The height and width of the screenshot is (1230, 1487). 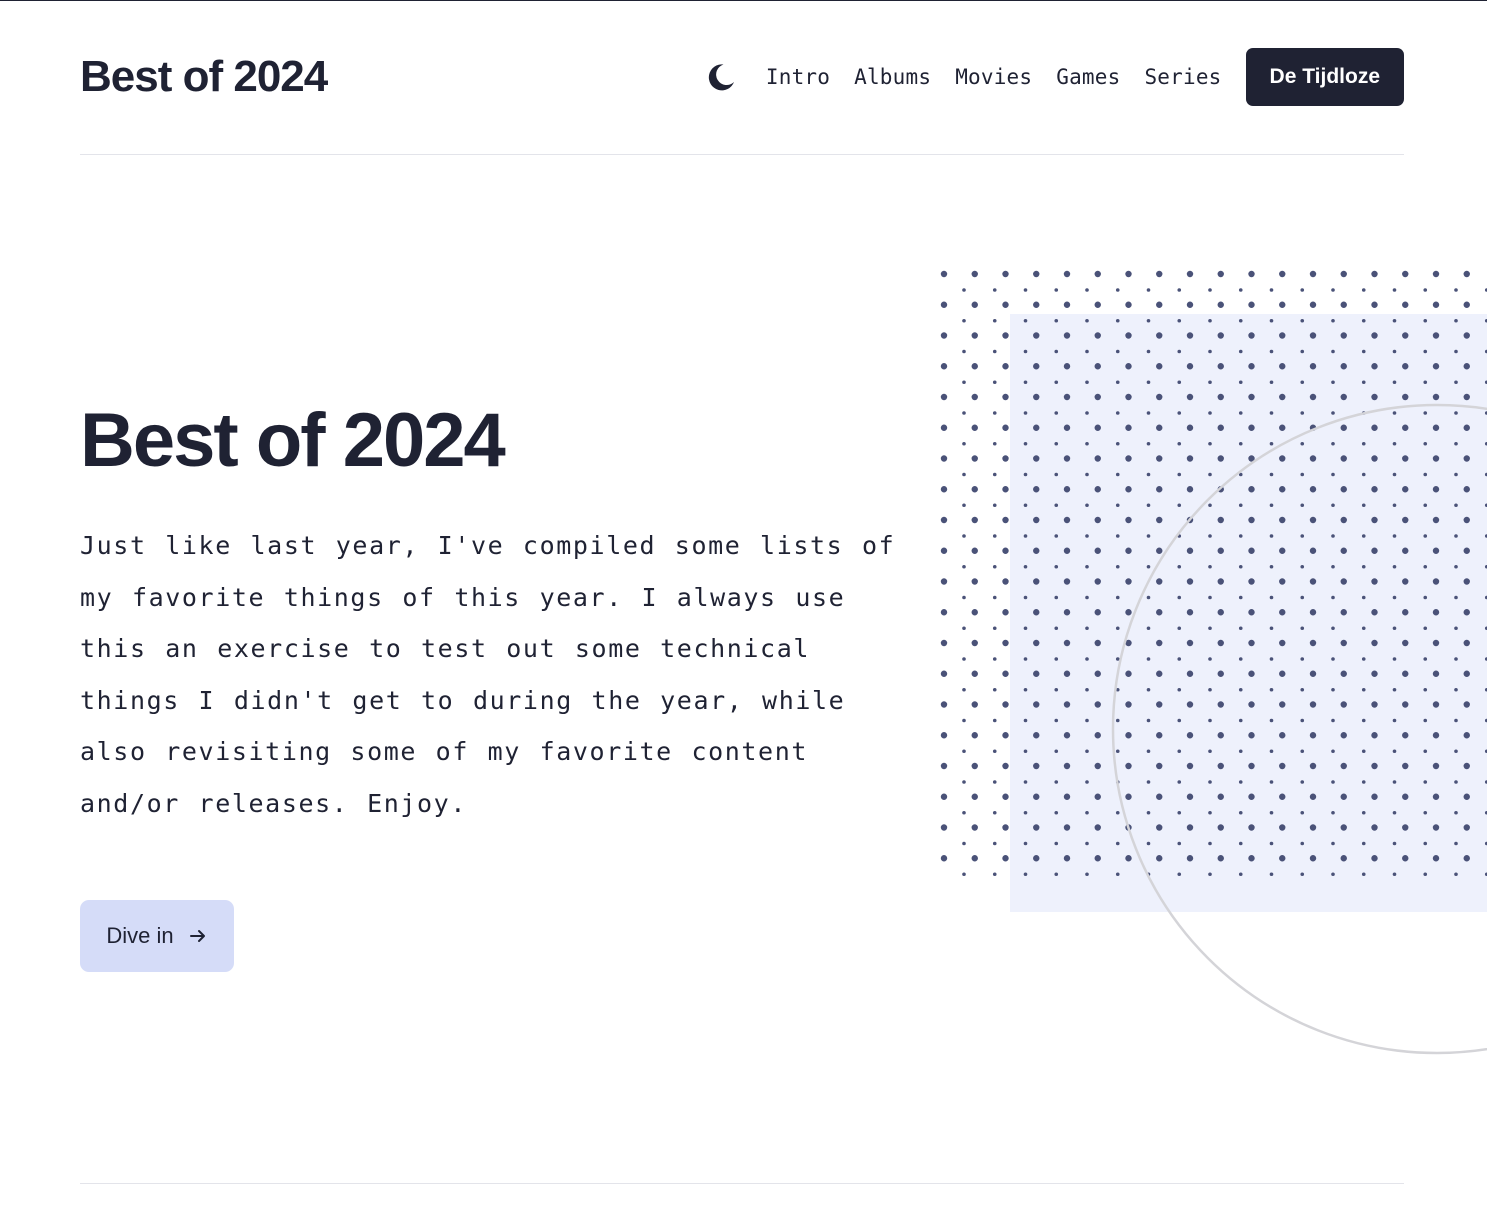 I want to click on section-divider, so click(x=742, y=1183).